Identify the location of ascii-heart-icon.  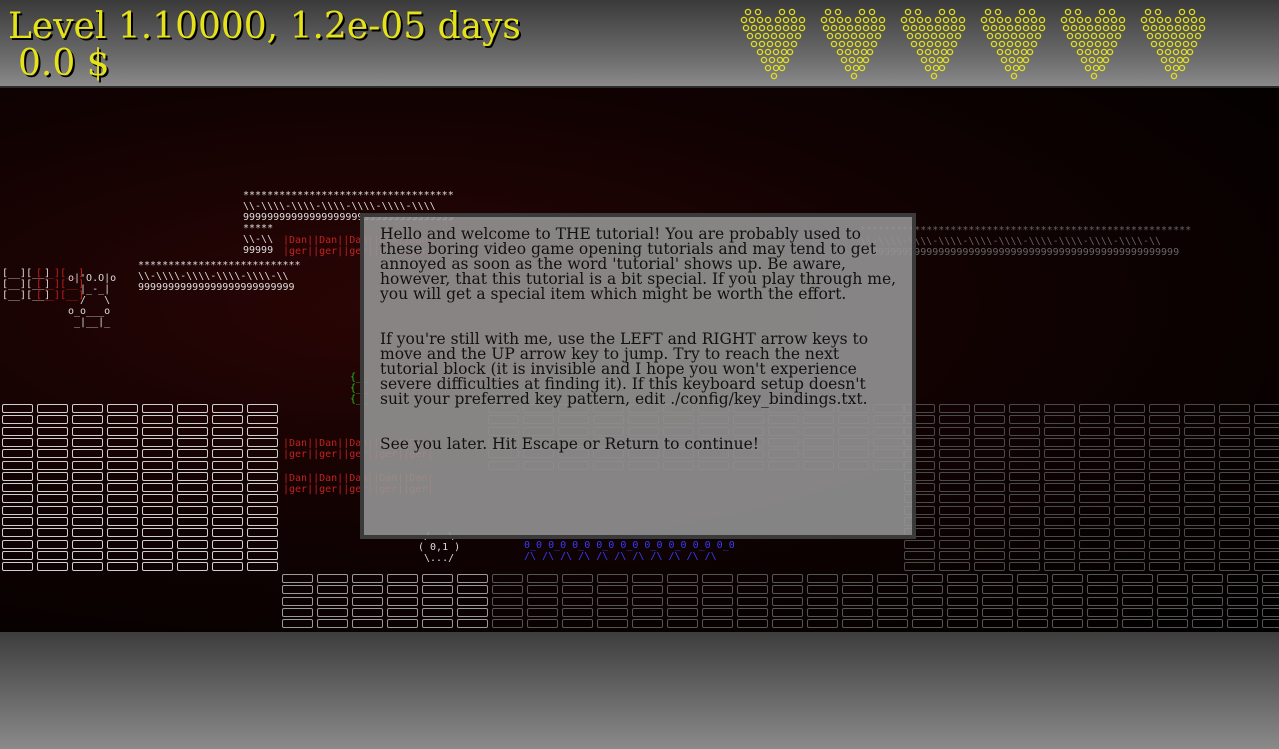
(1173, 44).